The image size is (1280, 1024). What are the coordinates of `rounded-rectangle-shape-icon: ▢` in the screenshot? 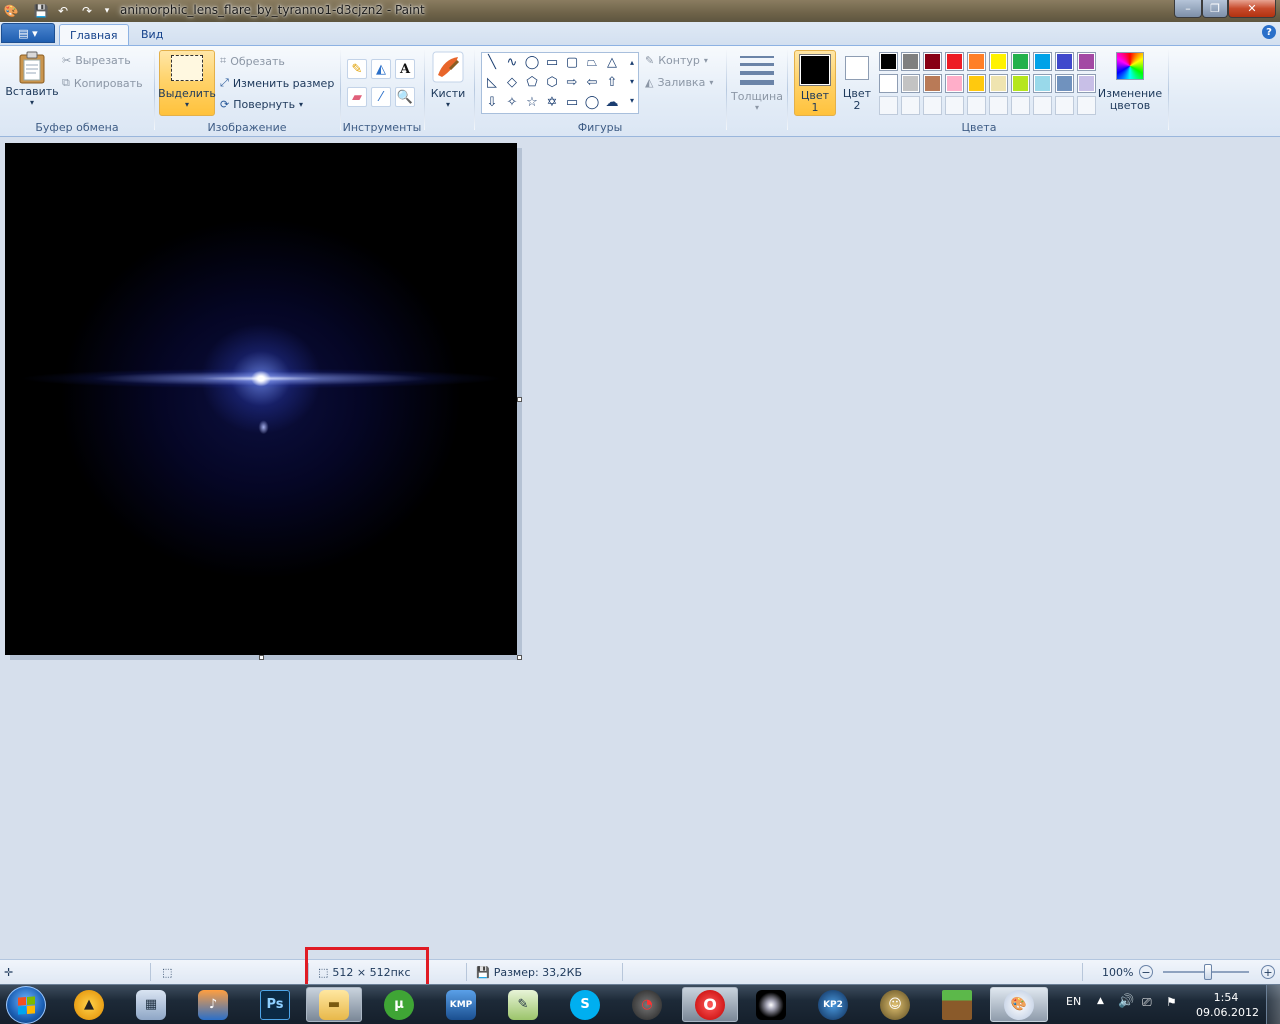 It's located at (572, 62).